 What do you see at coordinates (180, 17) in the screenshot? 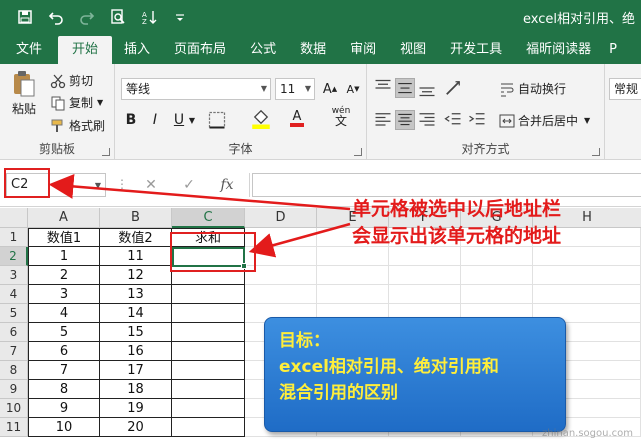
I see `customize-icon` at bounding box center [180, 17].